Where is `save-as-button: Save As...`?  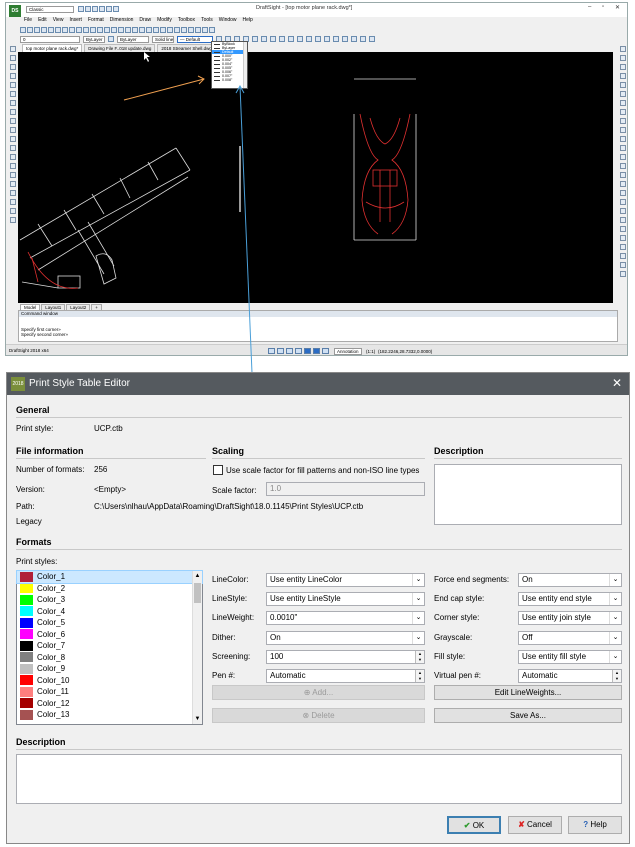 save-as-button: Save As... is located at coordinates (528, 715).